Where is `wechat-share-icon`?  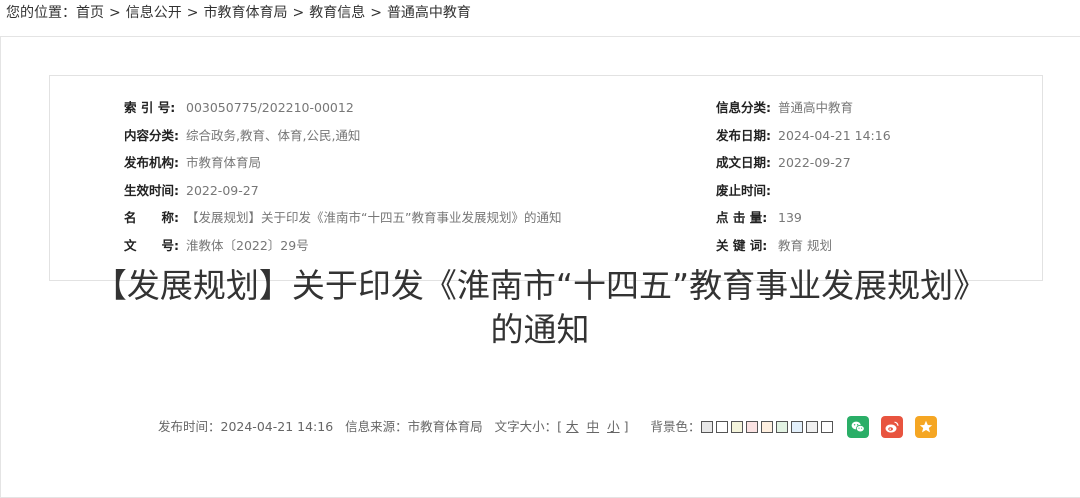 wechat-share-icon is located at coordinates (857, 427).